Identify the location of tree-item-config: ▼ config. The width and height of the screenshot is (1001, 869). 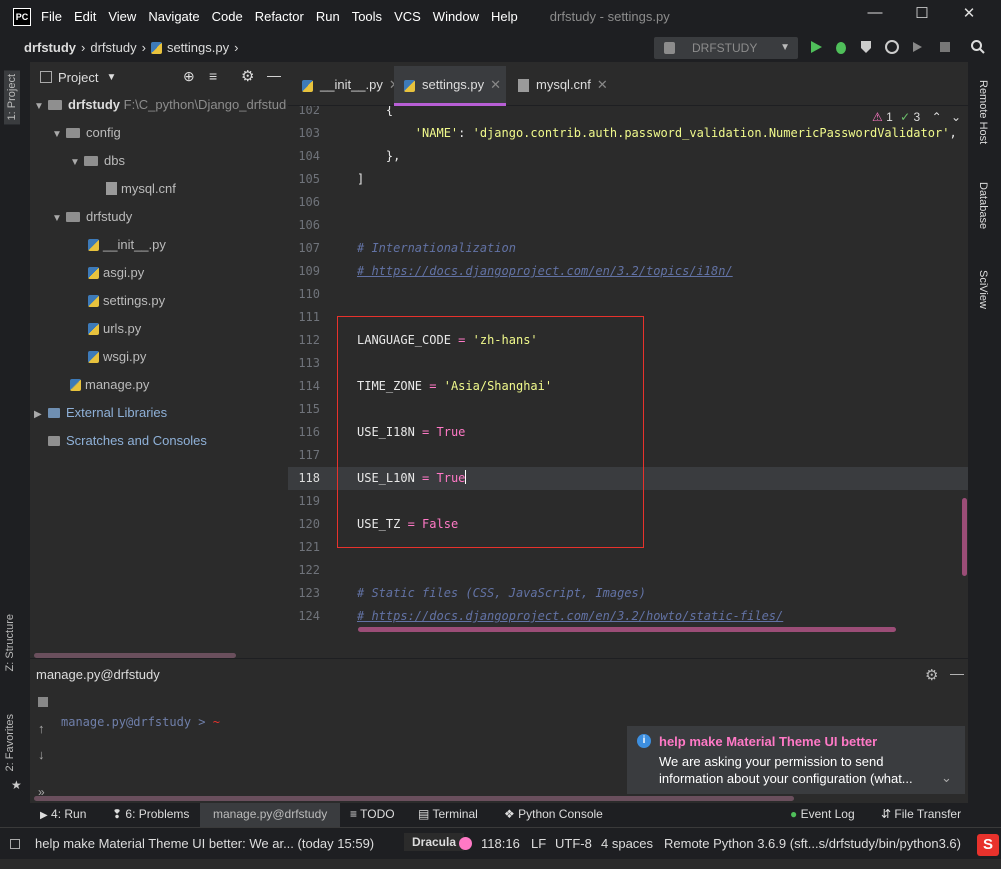
(86, 133).